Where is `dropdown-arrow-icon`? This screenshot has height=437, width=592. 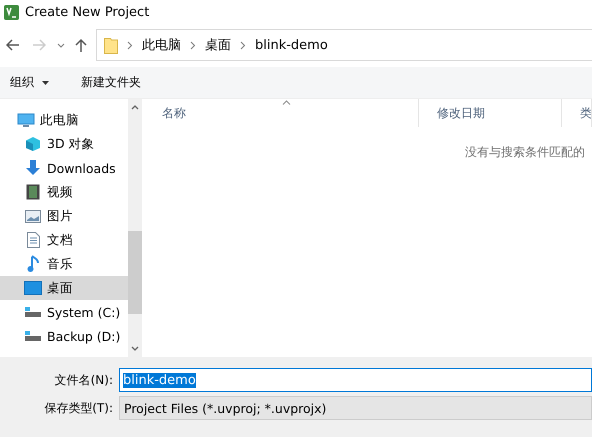
dropdown-arrow-icon is located at coordinates (45, 82).